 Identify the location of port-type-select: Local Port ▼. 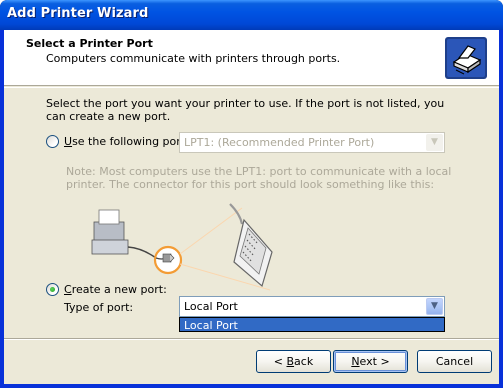
(312, 306).